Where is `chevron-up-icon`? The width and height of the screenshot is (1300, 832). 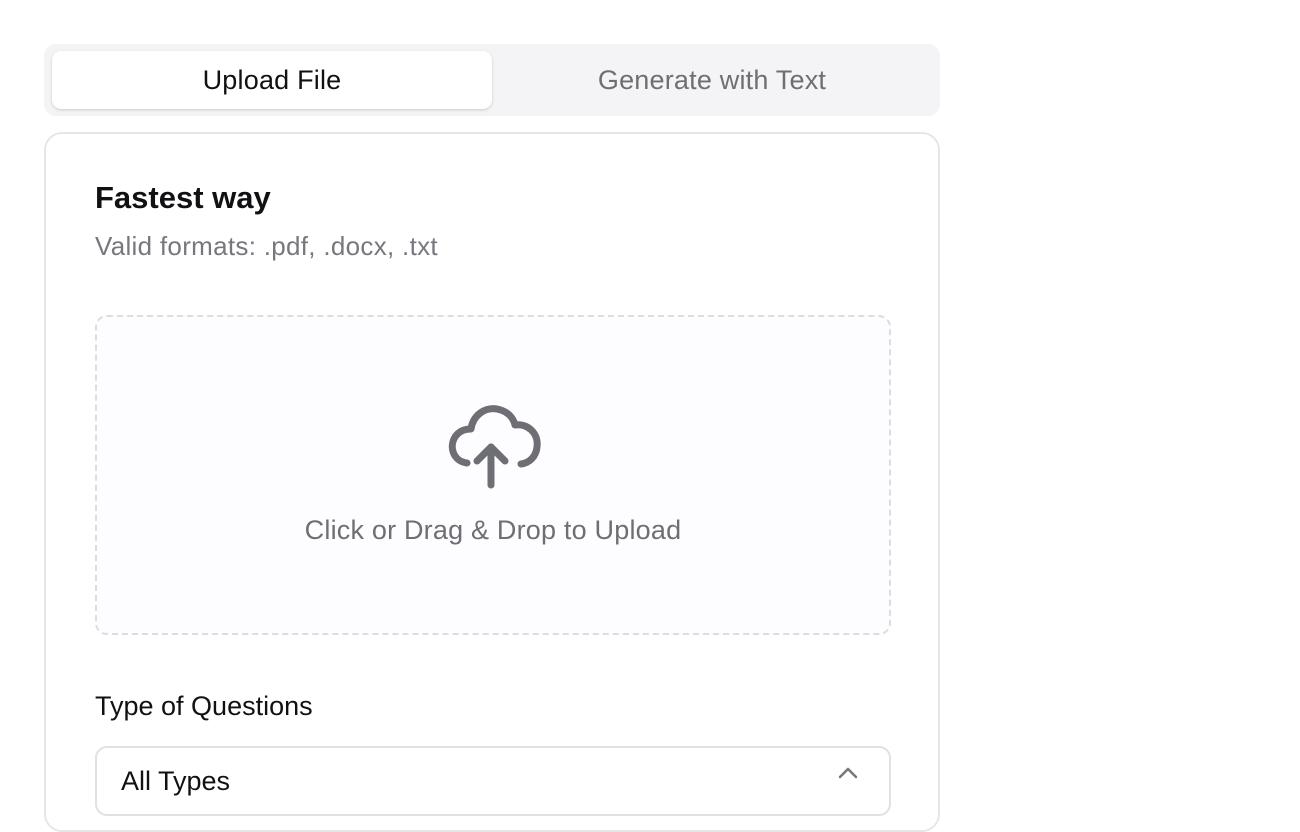 chevron-up-icon is located at coordinates (848, 773).